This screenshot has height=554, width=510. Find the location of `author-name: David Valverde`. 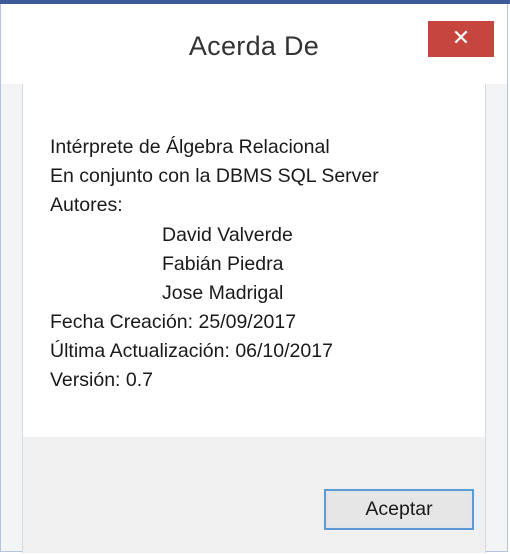

author-name: David Valverde is located at coordinates (227, 235).